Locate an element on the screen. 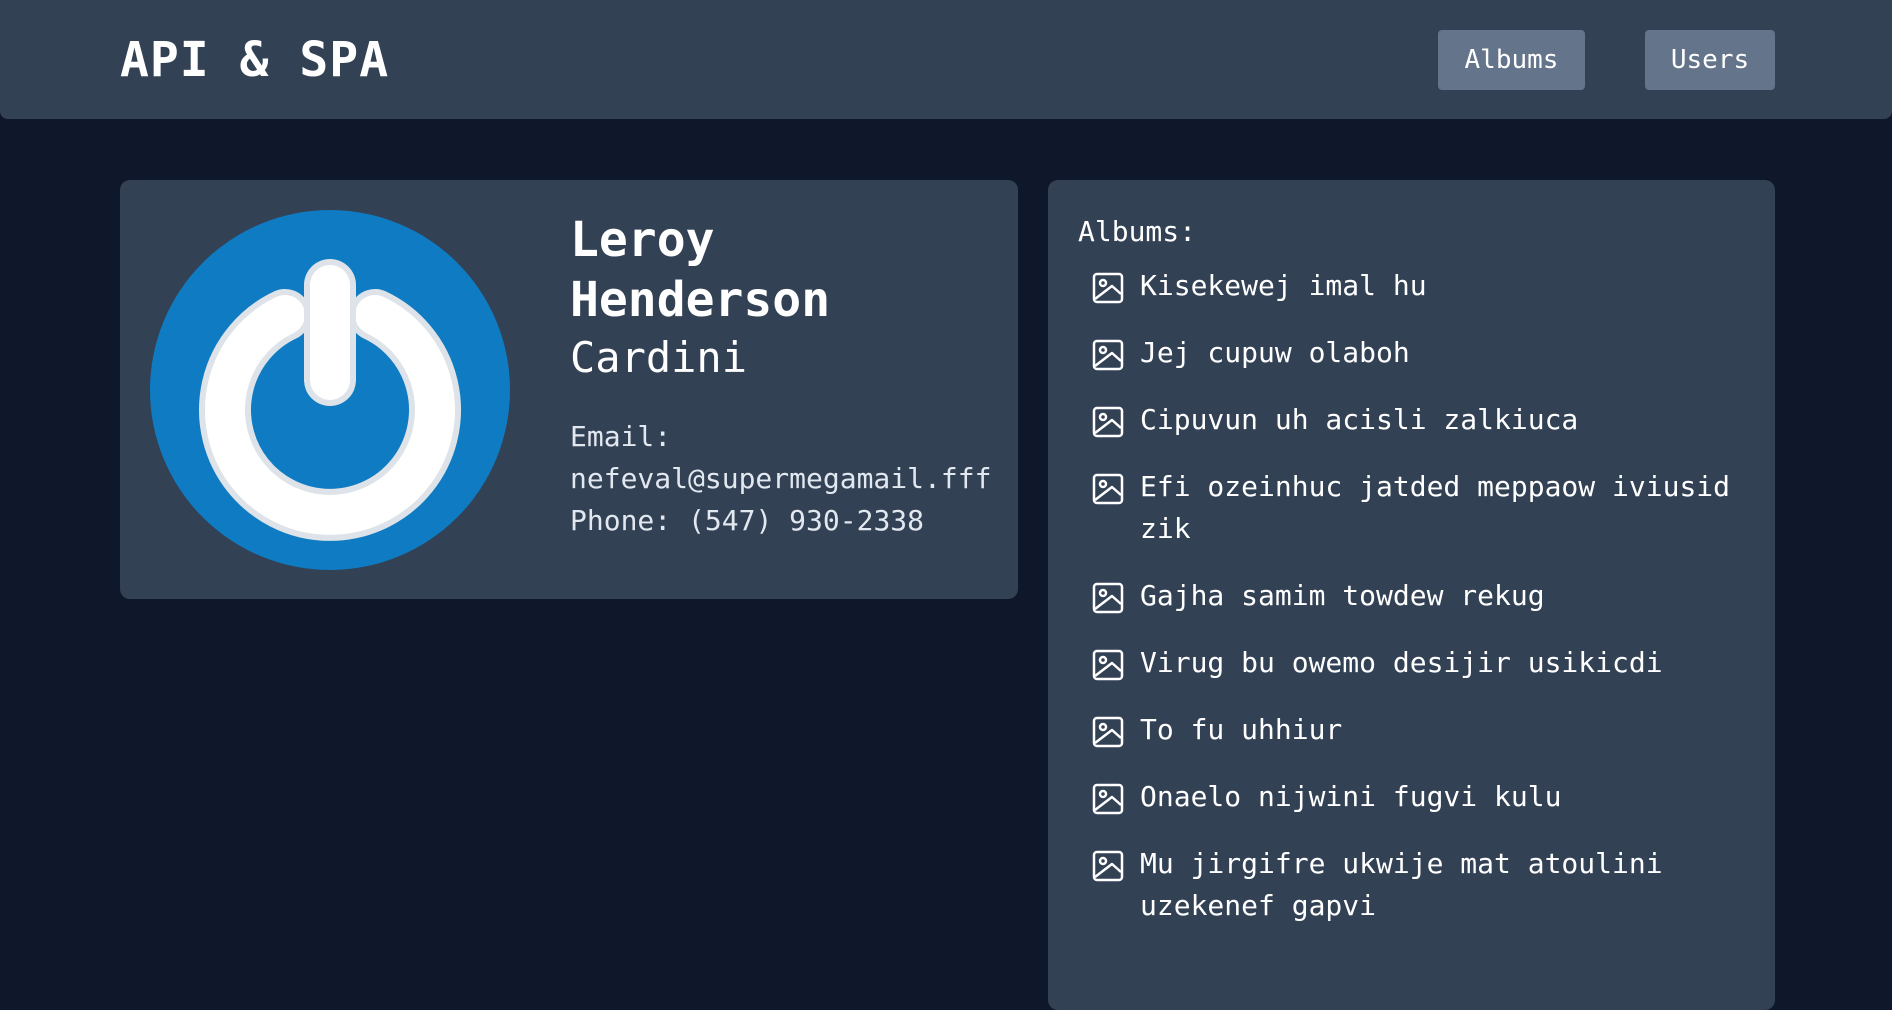 The width and height of the screenshot is (1892, 1010). album-list-item: Cipuvun uh acisli zalkiuca is located at coordinates (1427, 422).